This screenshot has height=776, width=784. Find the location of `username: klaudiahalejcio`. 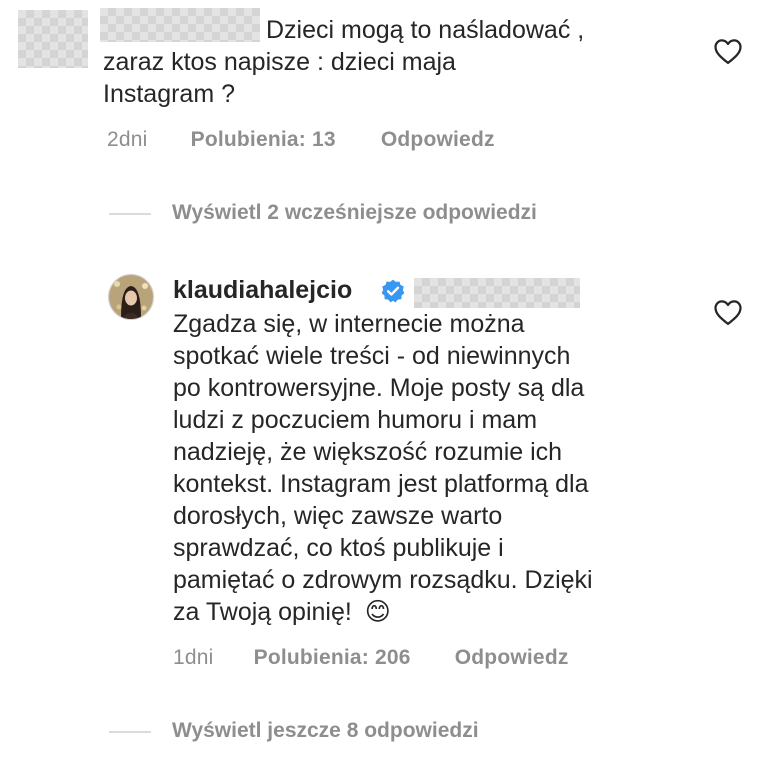

username: klaudiahalejcio is located at coordinates (262, 290).